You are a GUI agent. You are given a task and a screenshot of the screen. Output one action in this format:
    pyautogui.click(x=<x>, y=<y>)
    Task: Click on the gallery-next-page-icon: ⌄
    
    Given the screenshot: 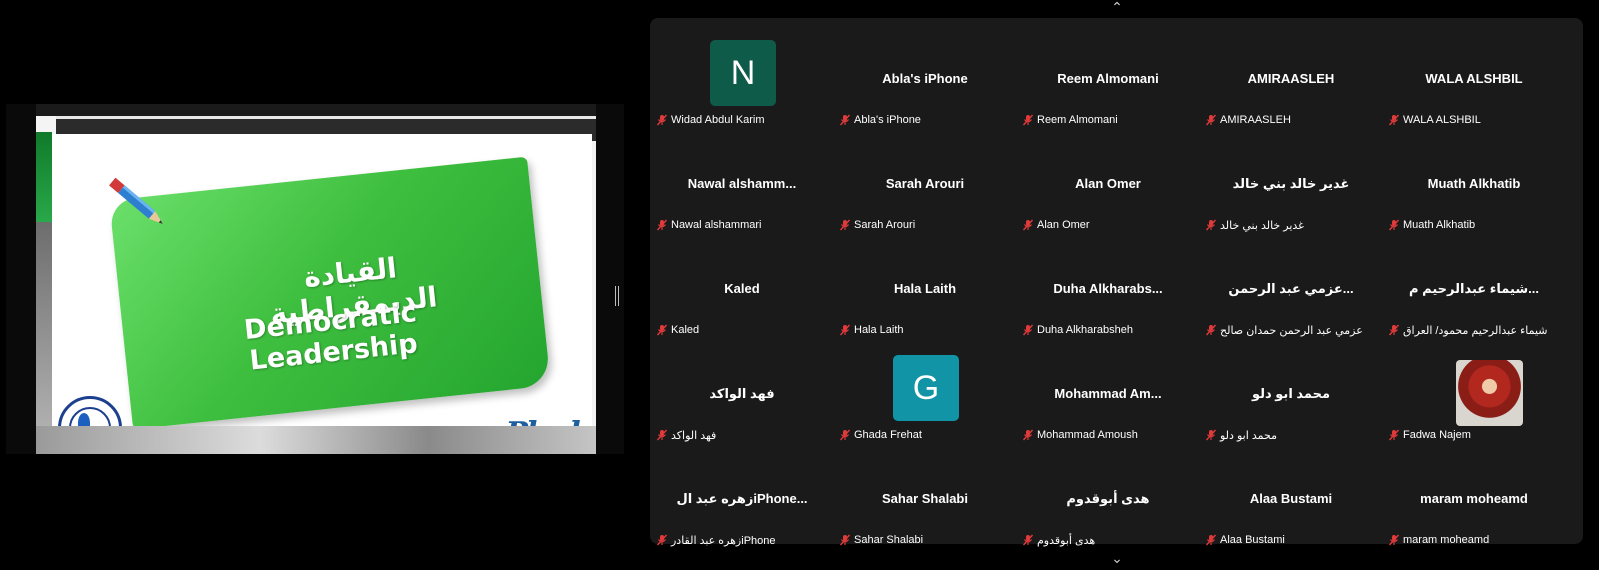 What is the action you would take?
    pyautogui.click(x=1117, y=558)
    